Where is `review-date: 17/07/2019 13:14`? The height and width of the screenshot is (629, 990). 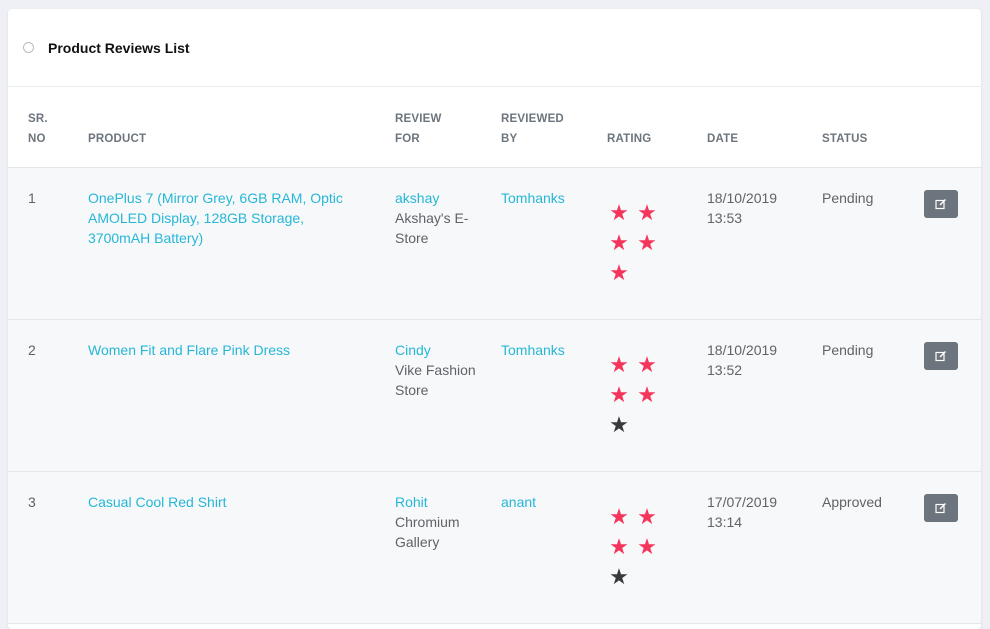 review-date: 17/07/2019 13:14 is located at coordinates (742, 512).